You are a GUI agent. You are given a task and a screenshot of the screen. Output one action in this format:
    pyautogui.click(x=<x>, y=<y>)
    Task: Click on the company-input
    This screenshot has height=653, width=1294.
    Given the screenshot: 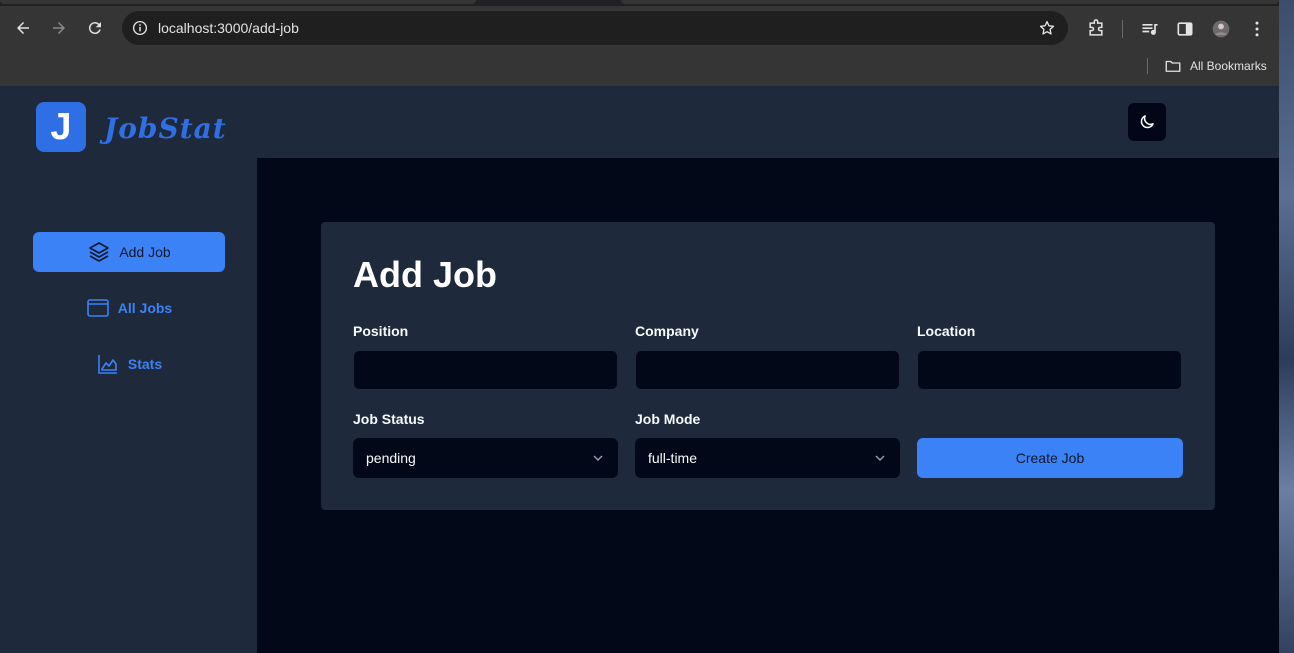 What is the action you would take?
    pyautogui.click(x=767, y=370)
    